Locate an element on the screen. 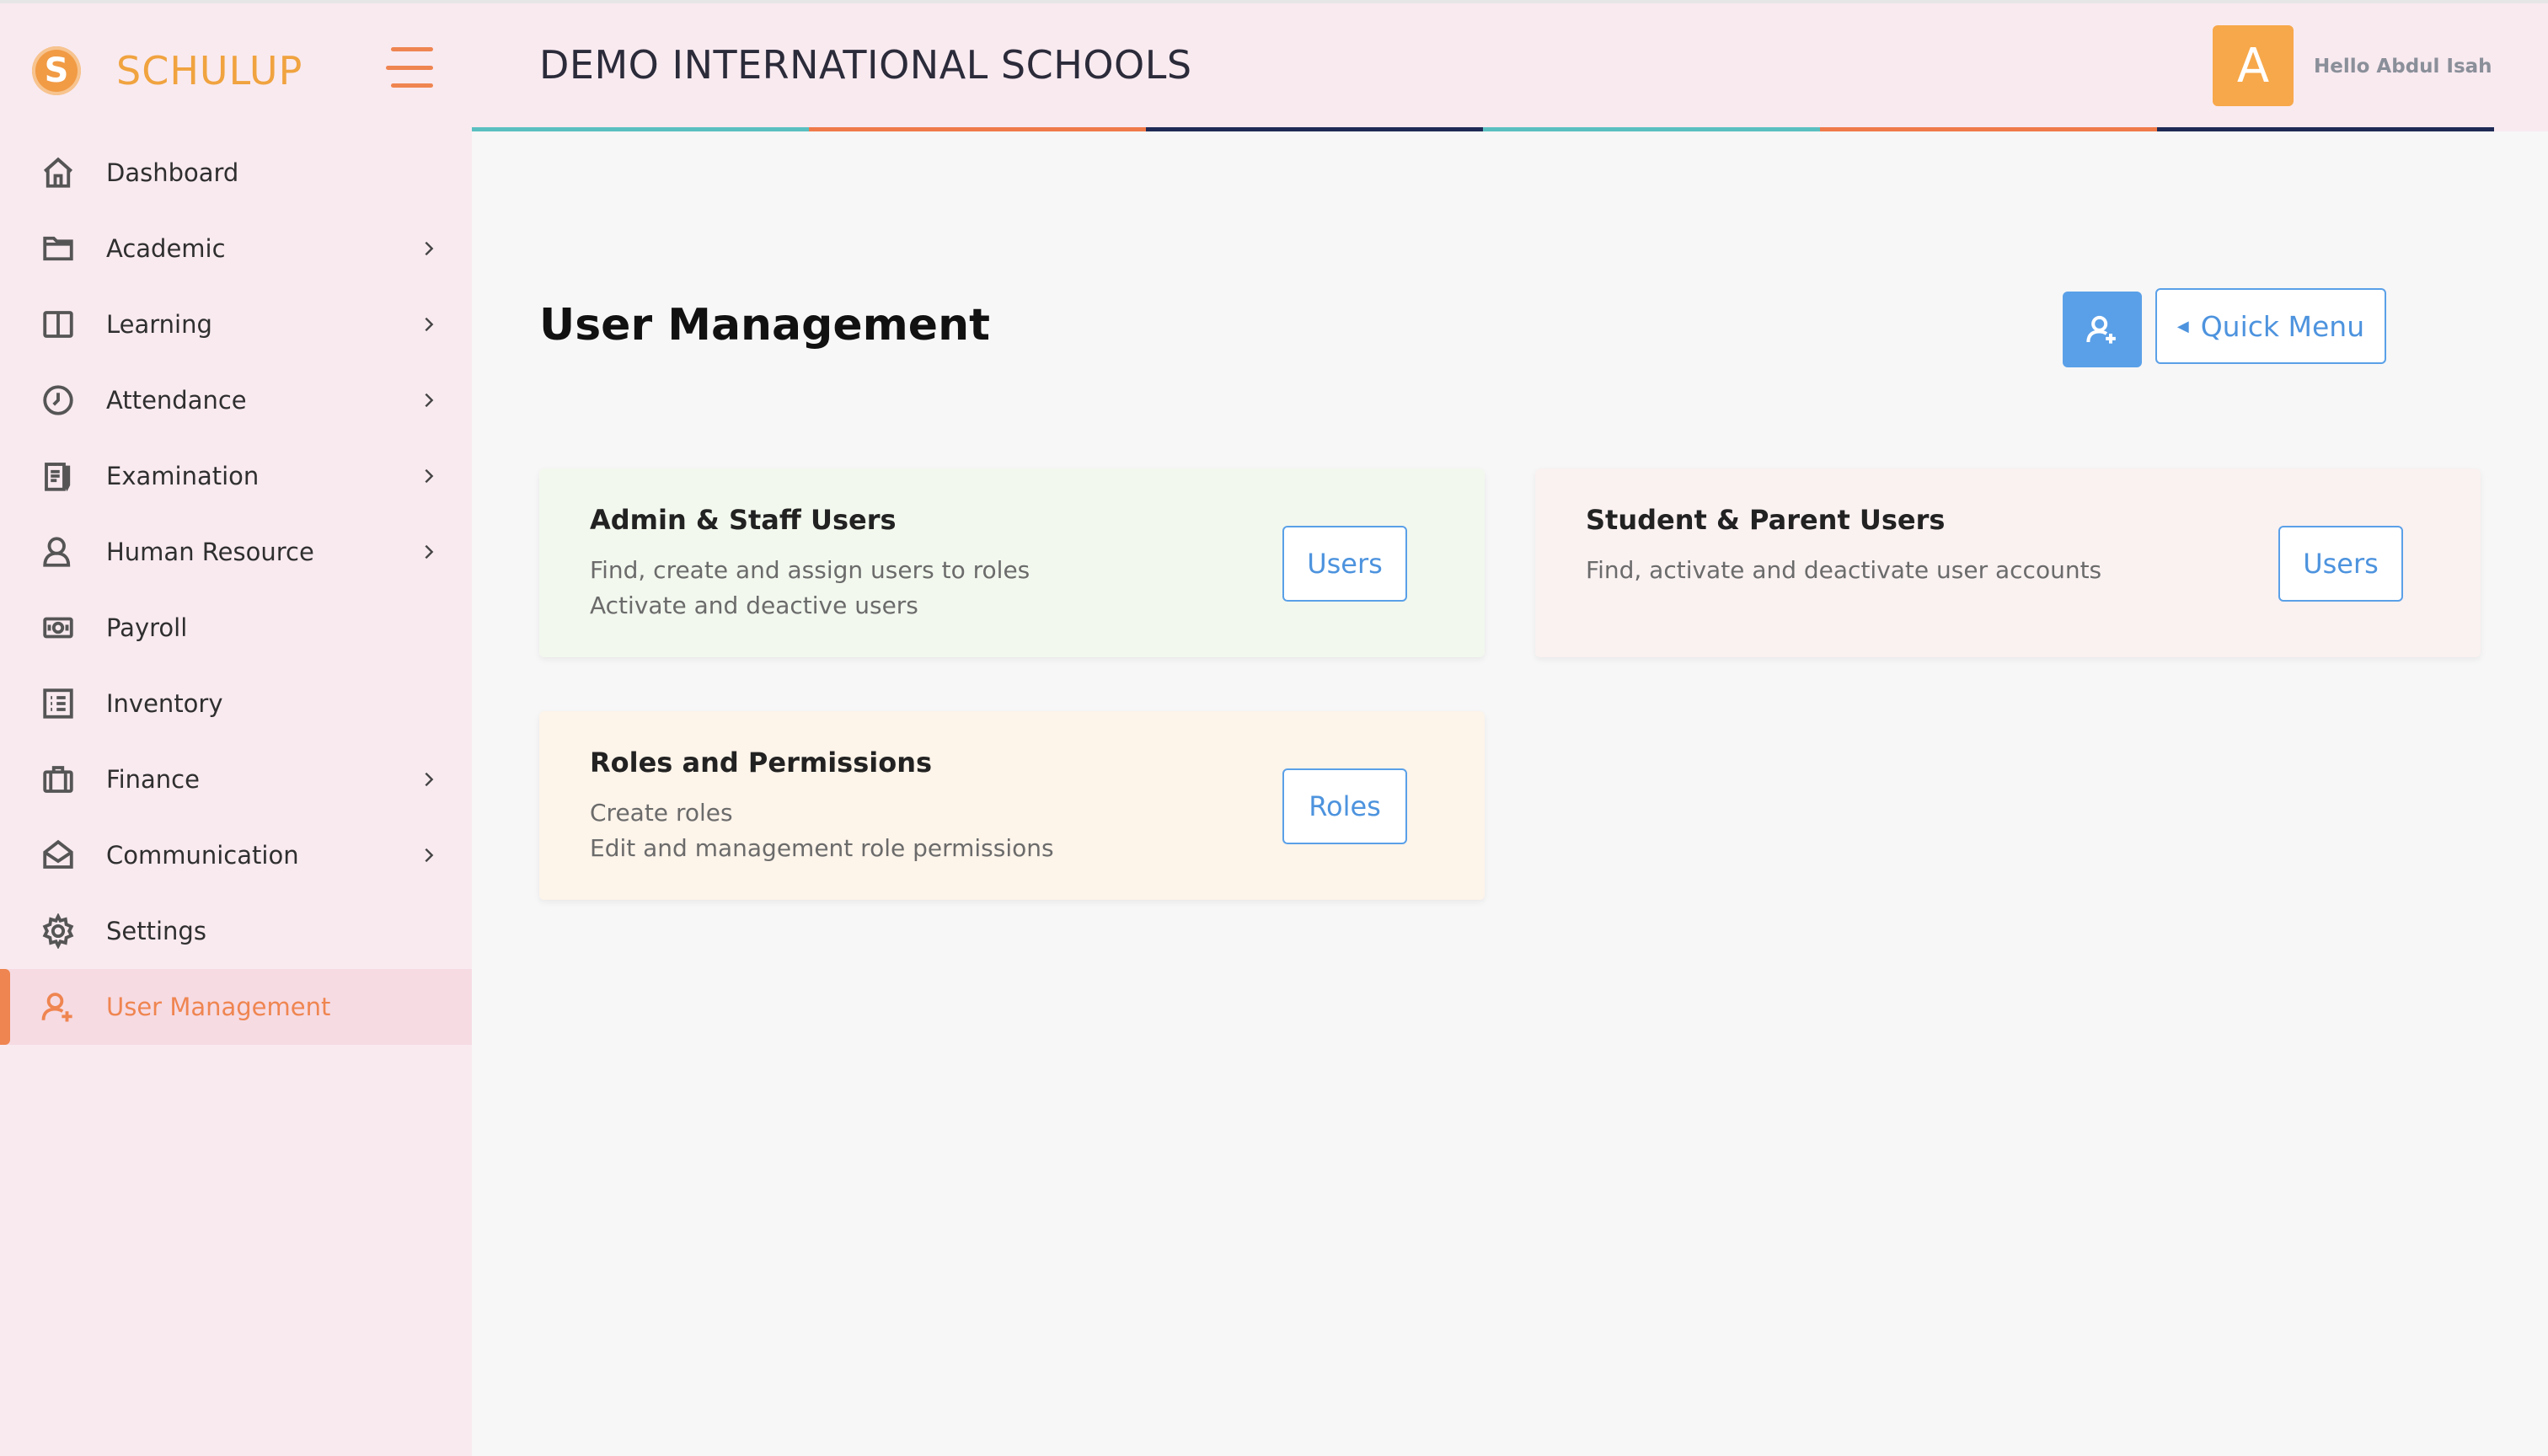 The width and height of the screenshot is (2548, 1456). folder-icon is located at coordinates (58, 248).